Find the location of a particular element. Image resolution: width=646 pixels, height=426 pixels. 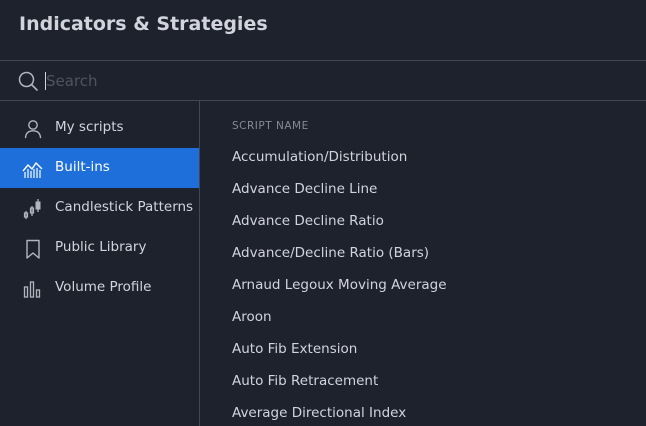

script-name: Advance Decline Ratio is located at coordinates (308, 221).